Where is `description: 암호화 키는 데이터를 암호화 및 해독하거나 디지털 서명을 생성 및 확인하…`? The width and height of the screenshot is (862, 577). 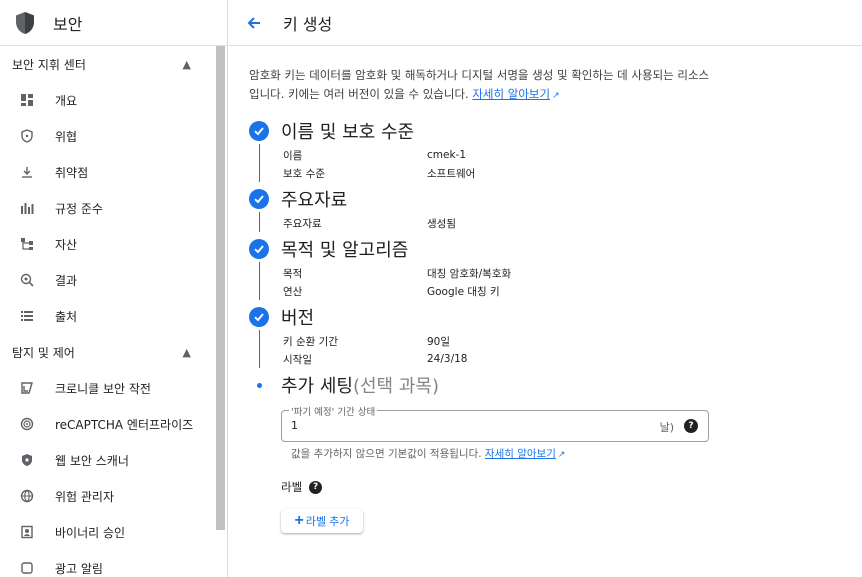 description: 암호화 키는 데이터를 암호화 및 해독하거나 디지털 서명을 생성 및 확인하… is located at coordinates (484, 86).